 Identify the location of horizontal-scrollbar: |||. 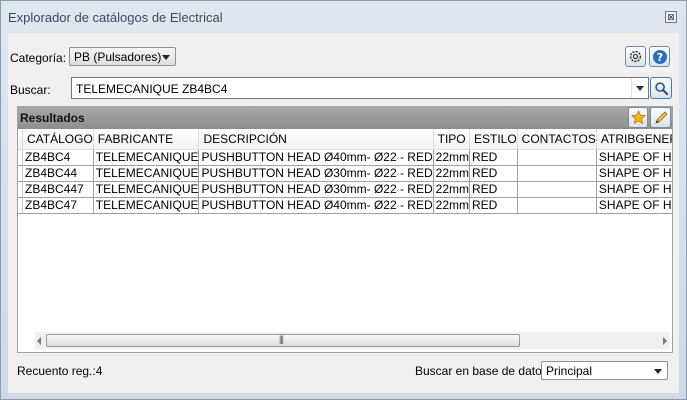
(352, 340).